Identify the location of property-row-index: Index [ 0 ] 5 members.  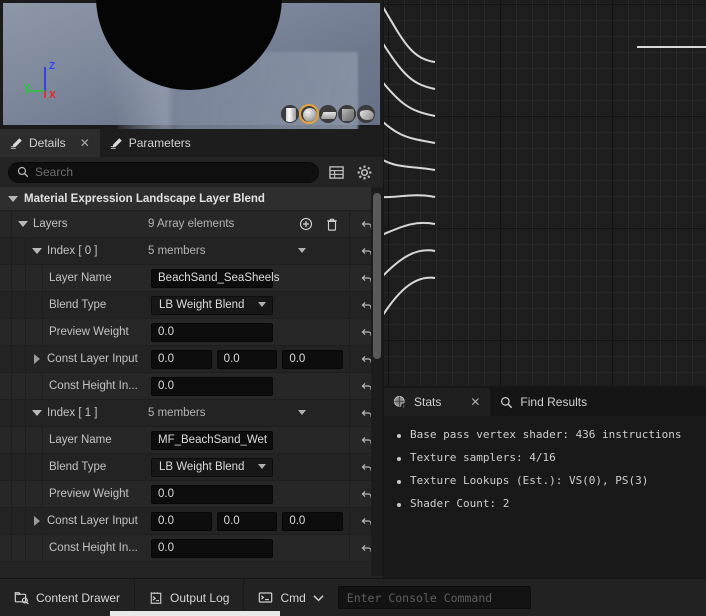
(191, 251).